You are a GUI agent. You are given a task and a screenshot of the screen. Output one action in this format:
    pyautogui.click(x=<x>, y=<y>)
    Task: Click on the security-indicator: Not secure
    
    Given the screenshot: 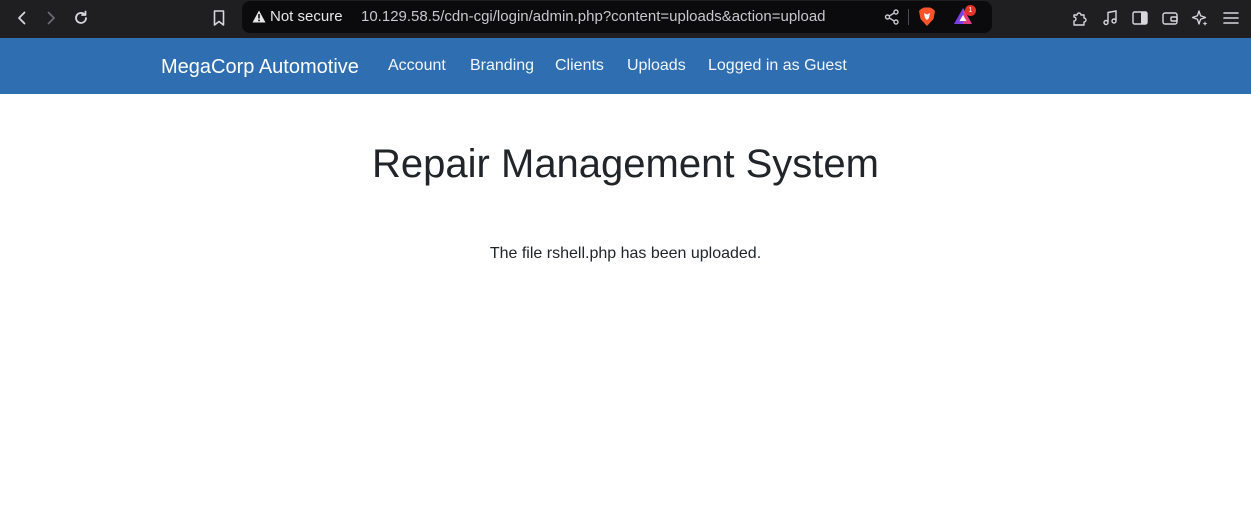 What is the action you would take?
    pyautogui.click(x=306, y=17)
    